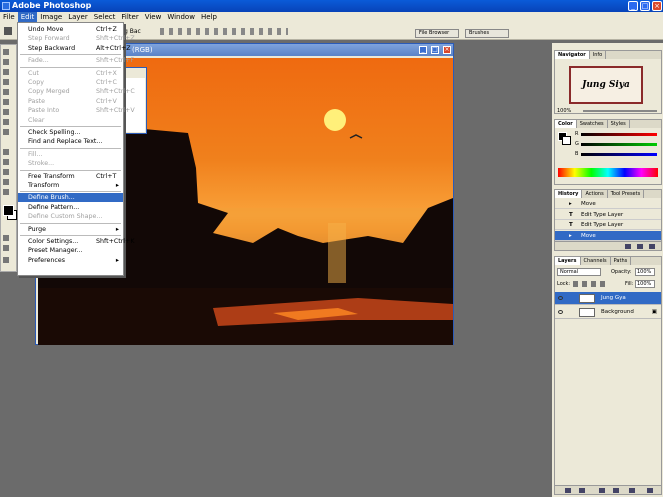 The height and width of the screenshot is (497, 663). What do you see at coordinates (621, 261) in the screenshot?
I see `layers-tab-2: Paths` at bounding box center [621, 261].